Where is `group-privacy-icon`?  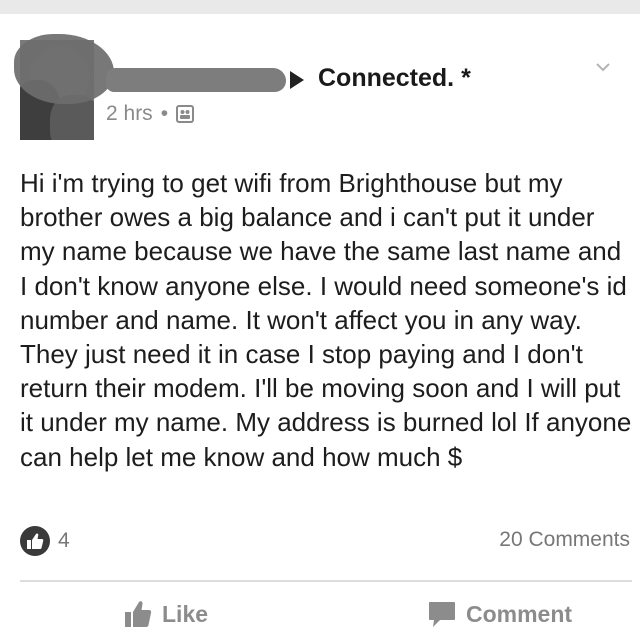
group-privacy-icon is located at coordinates (185, 114).